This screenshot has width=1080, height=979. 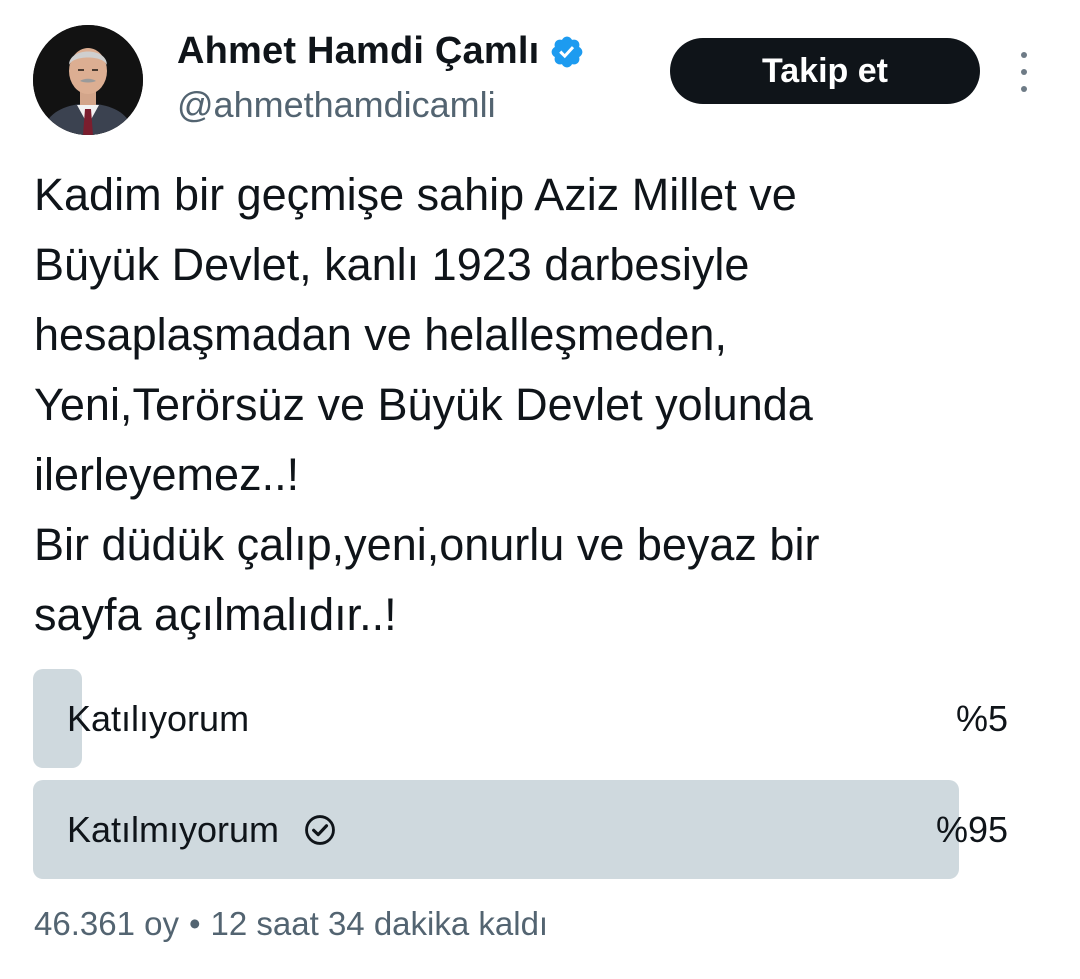 I want to click on author-name-row: Ahmet Hamdi Çamlı, so click(x=381, y=51).